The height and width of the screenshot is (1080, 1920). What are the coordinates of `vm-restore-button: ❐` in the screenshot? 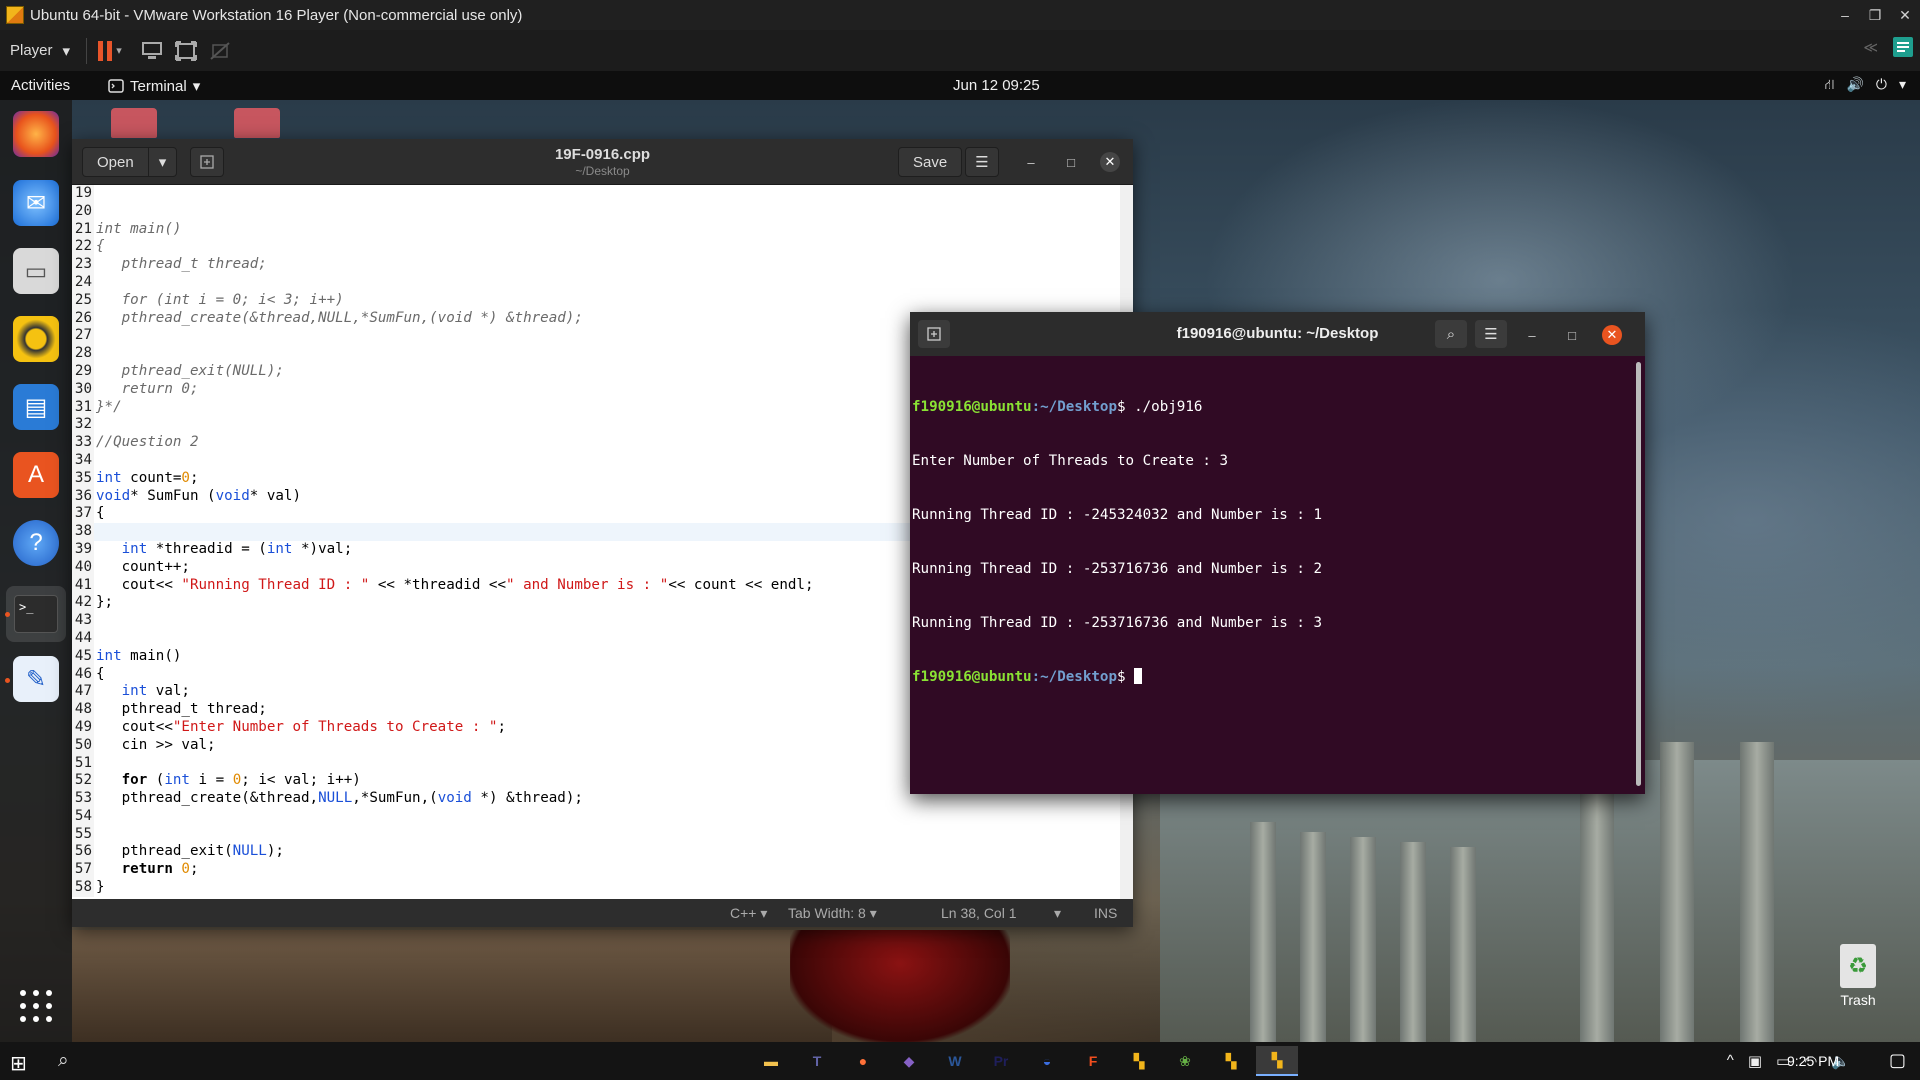 It's located at (1875, 15).